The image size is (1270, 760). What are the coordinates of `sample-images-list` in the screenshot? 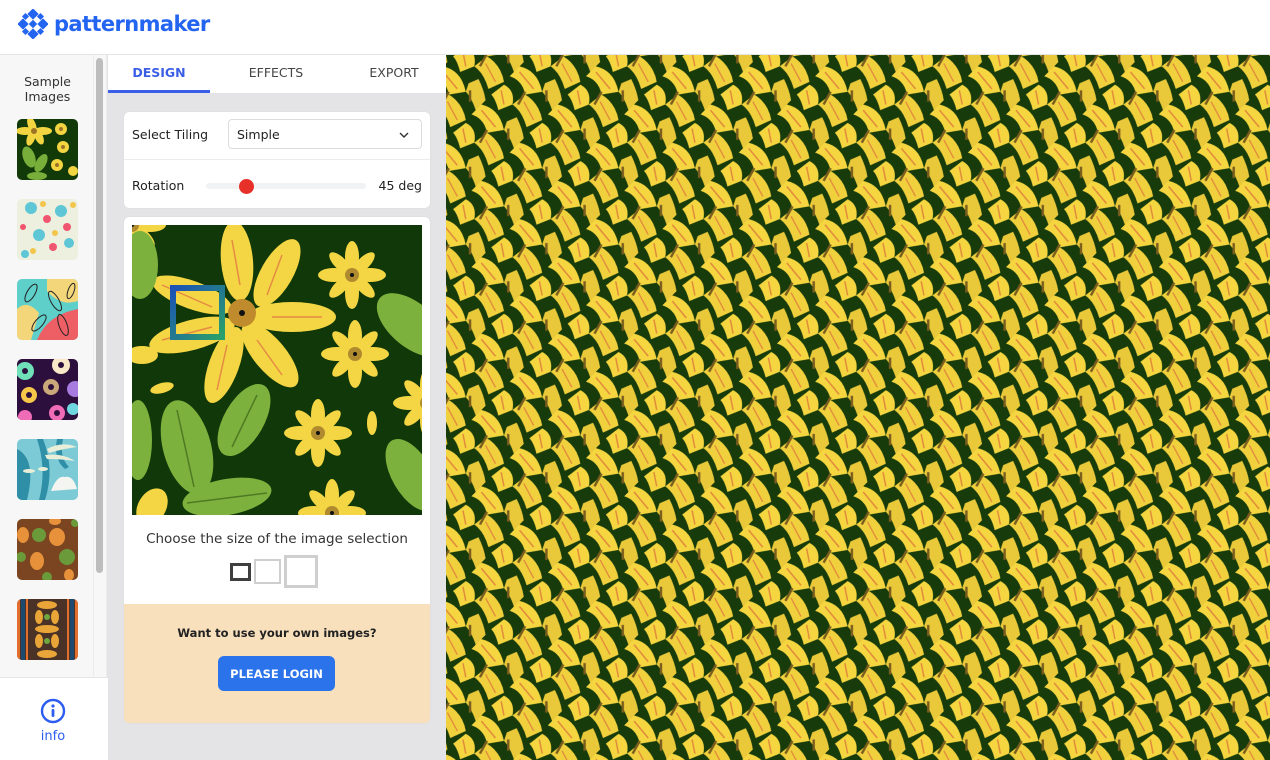 It's located at (47, 399).